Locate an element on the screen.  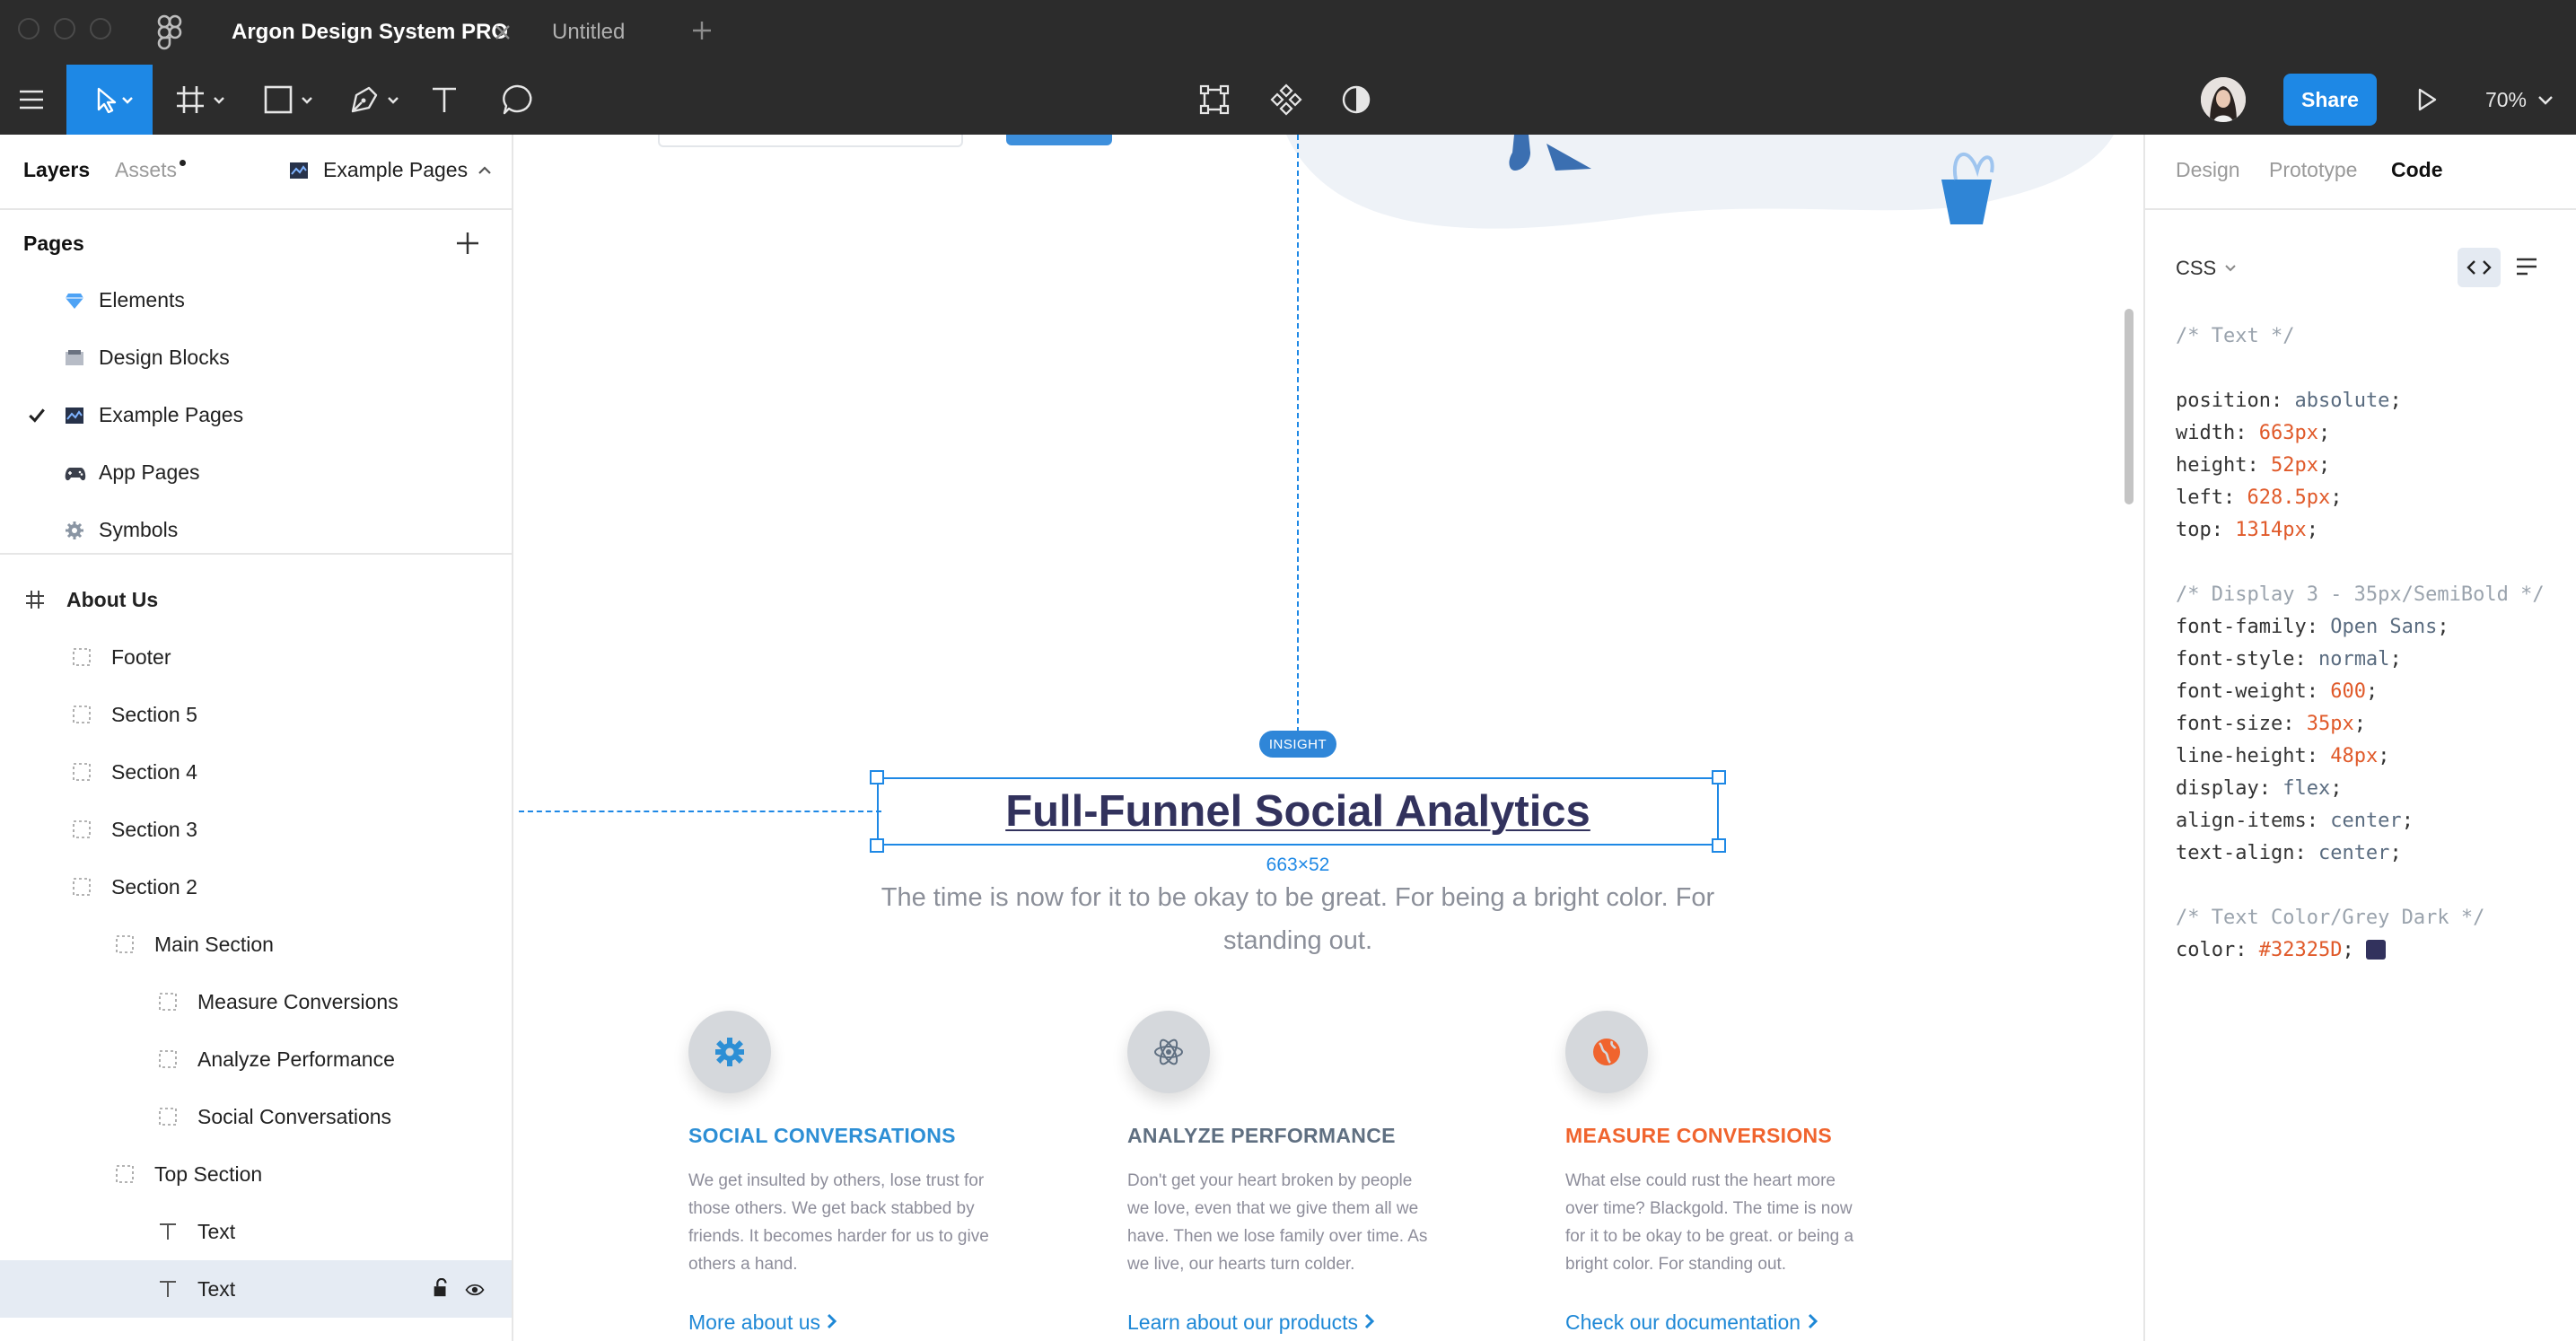
code-icon is located at coordinates (2479, 267).